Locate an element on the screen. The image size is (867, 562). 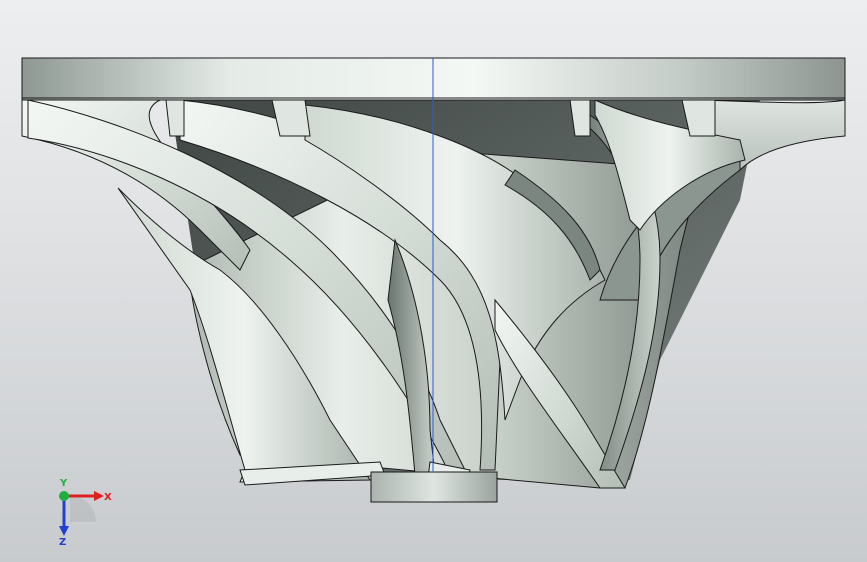
triad-y-label: Y is located at coordinates (63, 483).